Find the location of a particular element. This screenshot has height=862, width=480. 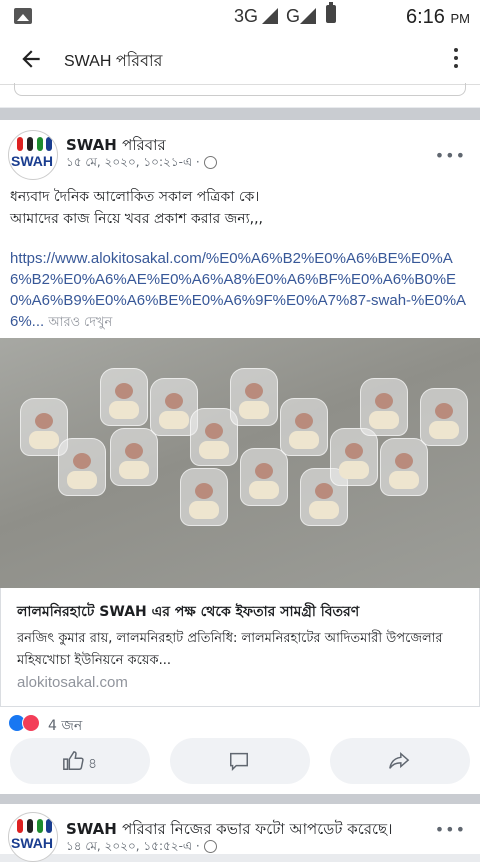

overflow-menu-icon is located at coordinates (457, 60).